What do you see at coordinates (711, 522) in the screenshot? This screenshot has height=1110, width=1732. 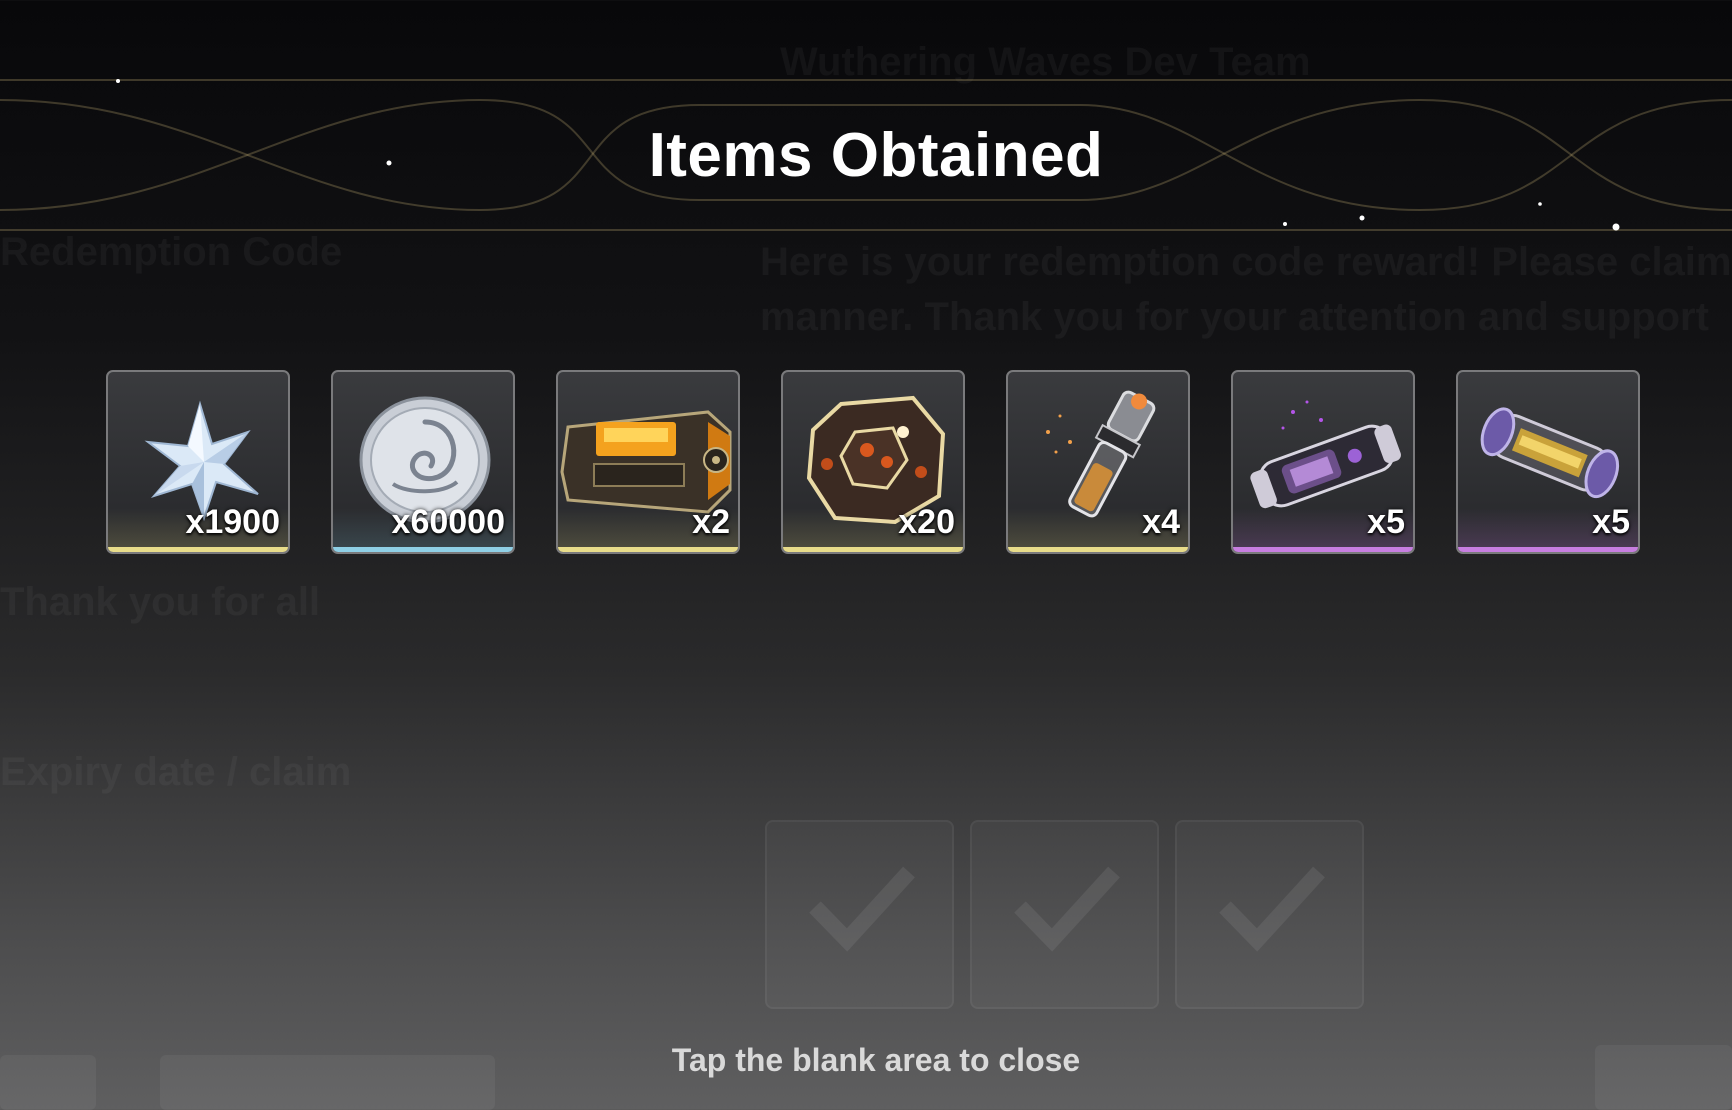 I see `item-quantity: x2` at bounding box center [711, 522].